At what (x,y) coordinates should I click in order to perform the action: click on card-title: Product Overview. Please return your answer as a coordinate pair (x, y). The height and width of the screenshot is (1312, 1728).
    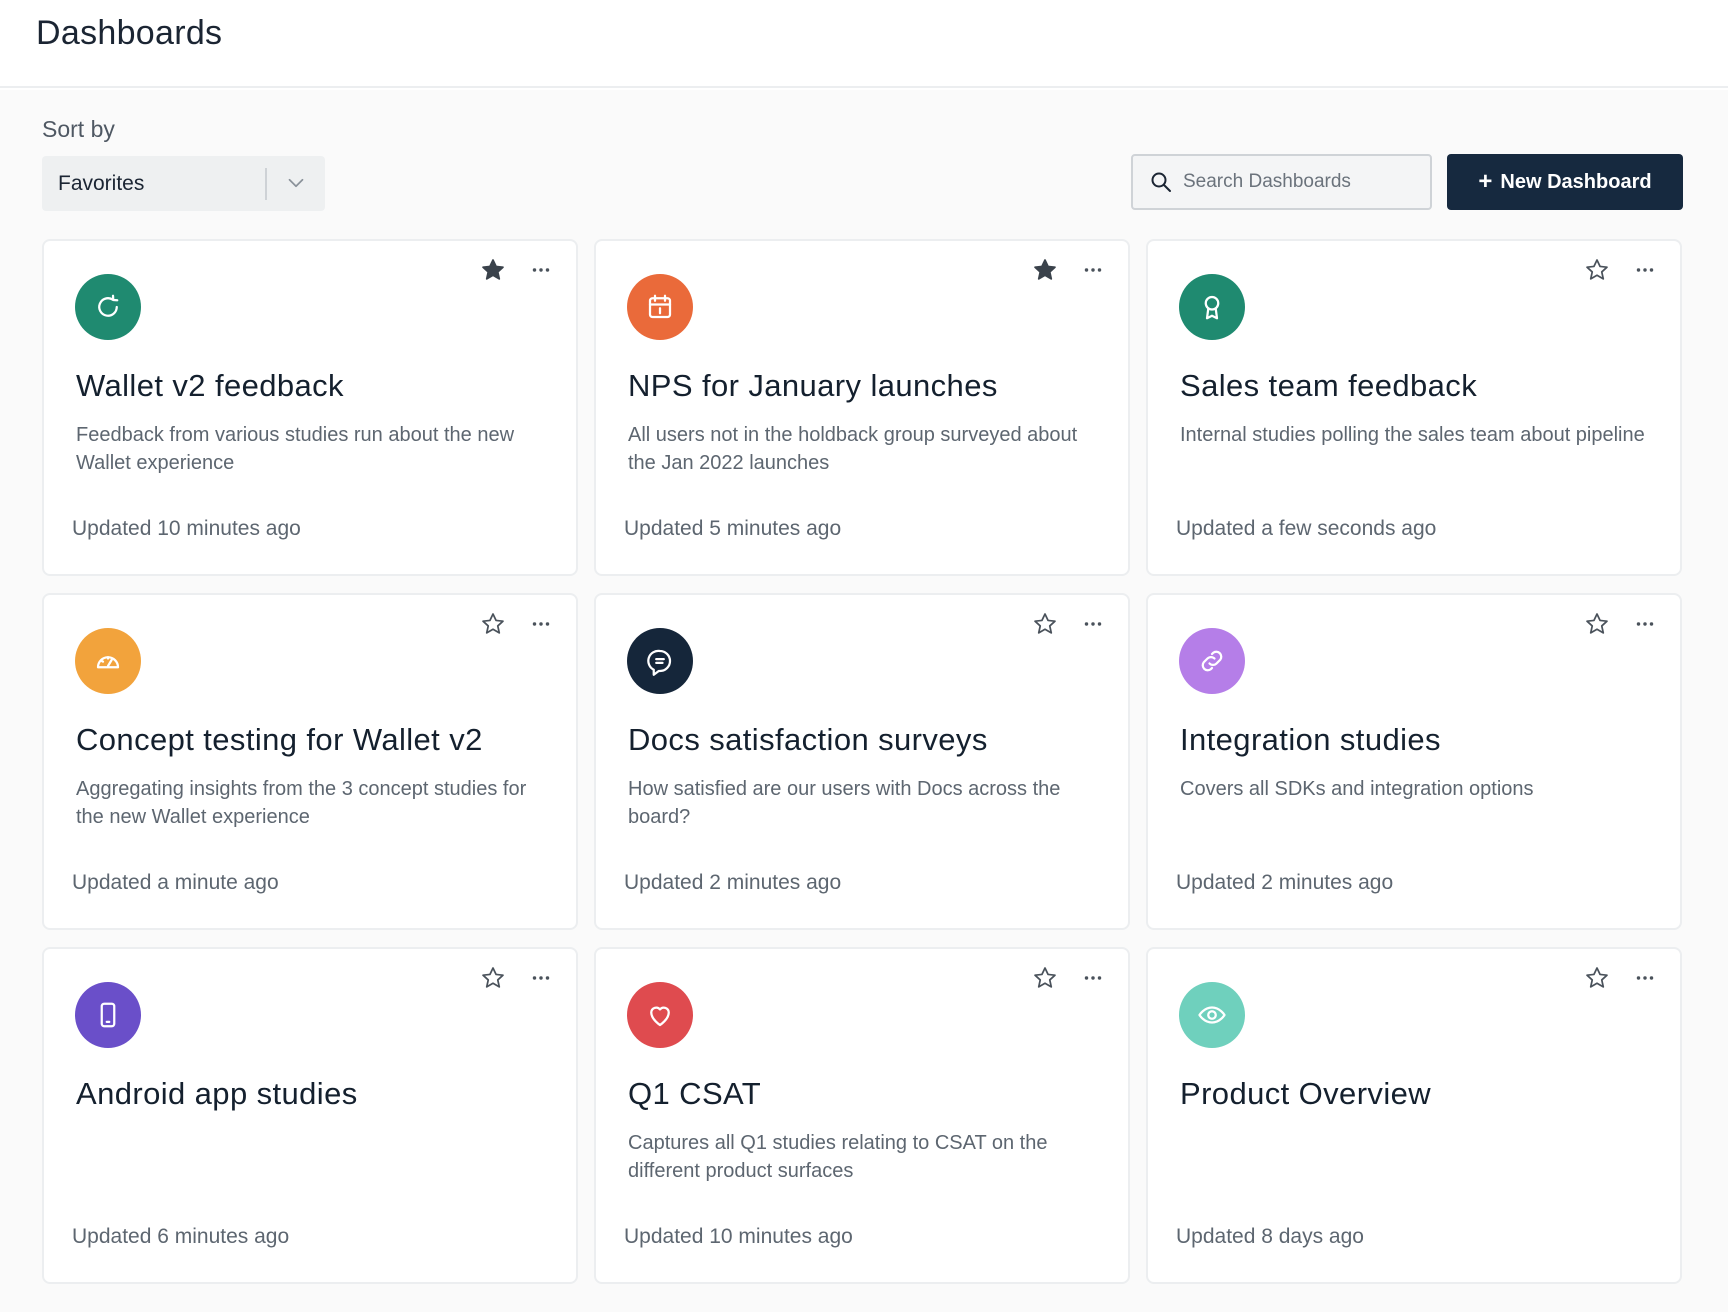
    Looking at the image, I should click on (1415, 1094).